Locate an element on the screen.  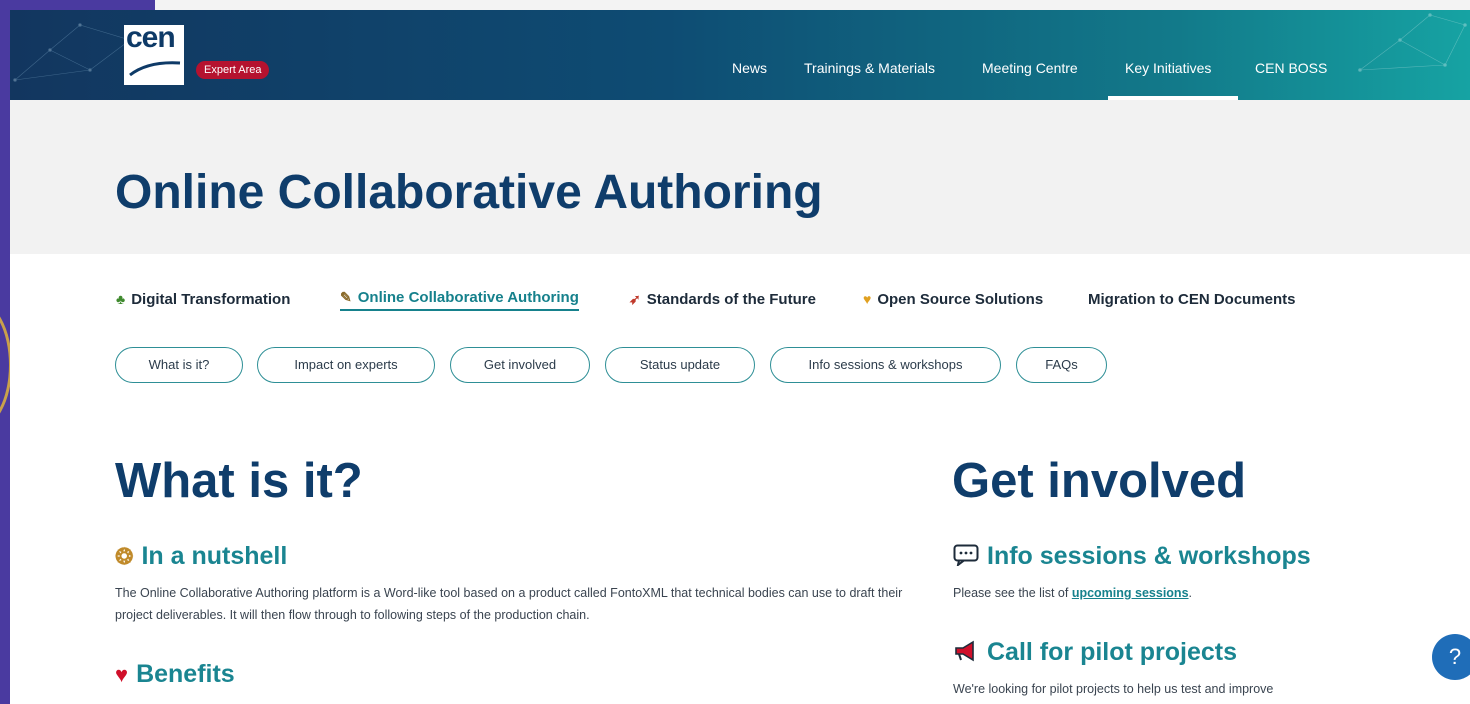
nav-trainings-materials: Trainings & Materials is located at coordinates (869, 68).